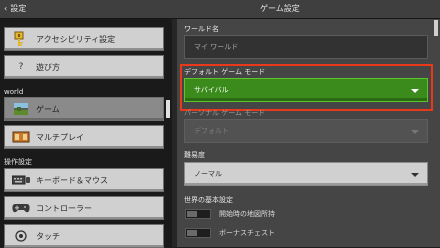 The height and width of the screenshot is (248, 440). I want to click on difficulty-value: ノーマル, so click(208, 174).